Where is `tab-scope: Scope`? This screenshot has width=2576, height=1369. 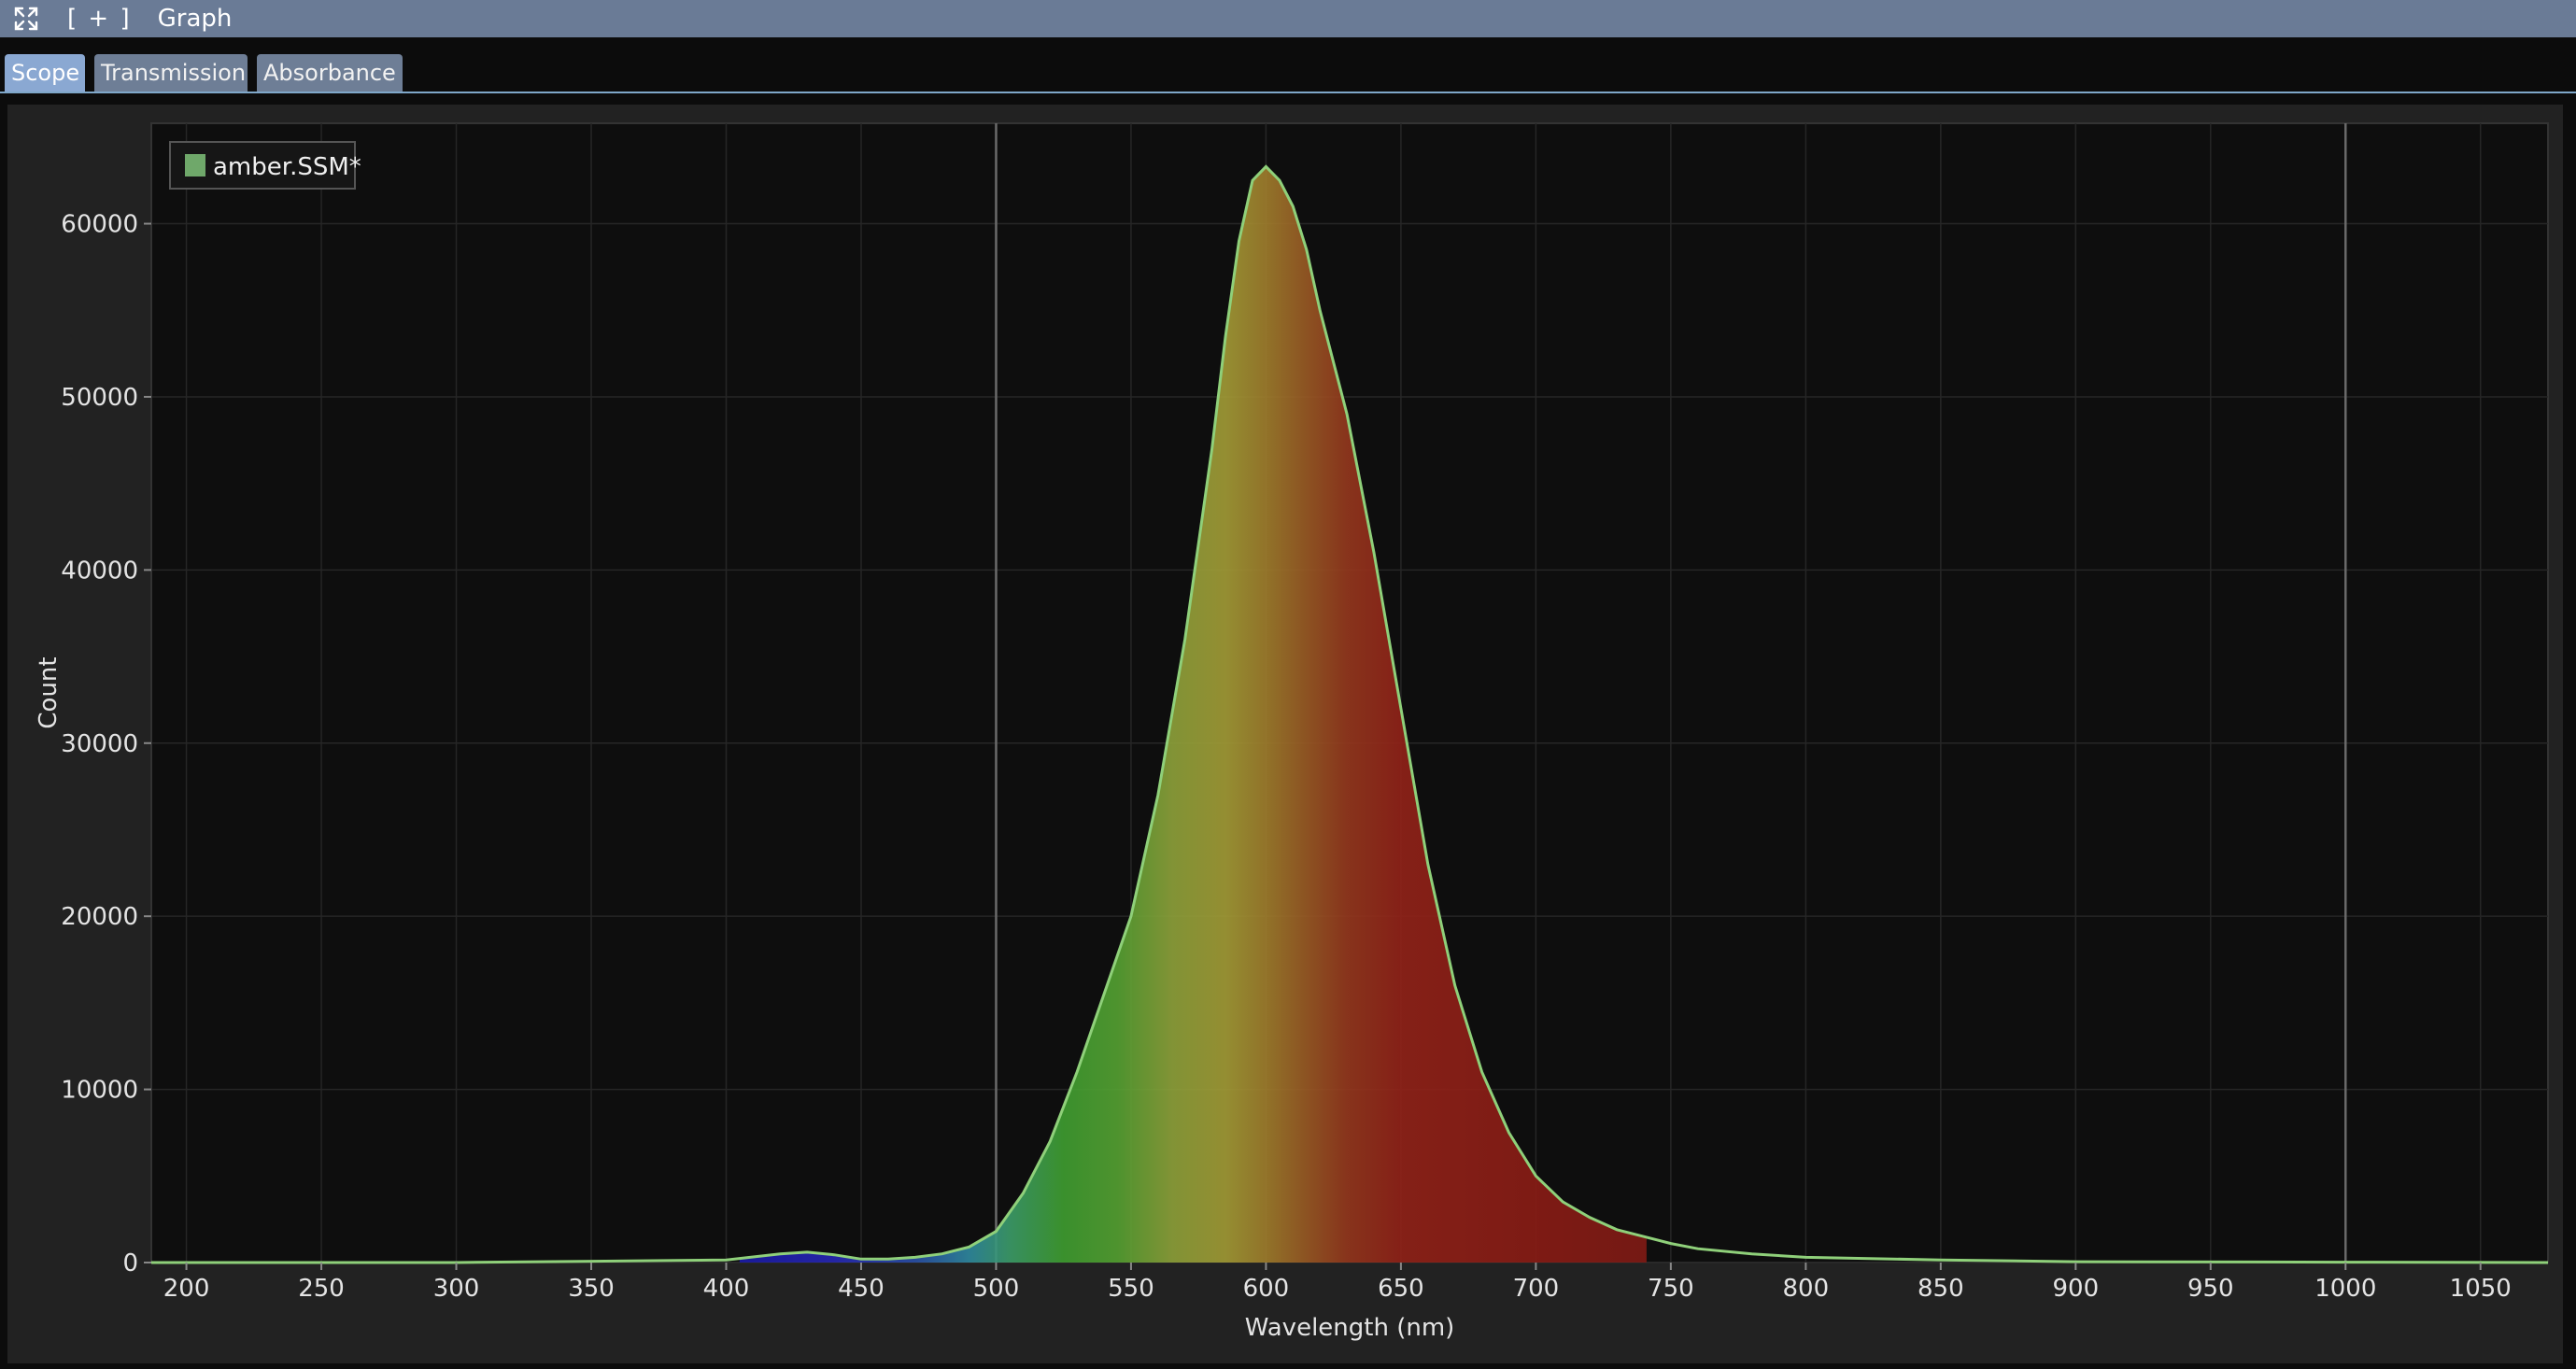 tab-scope: Scope is located at coordinates (45, 73).